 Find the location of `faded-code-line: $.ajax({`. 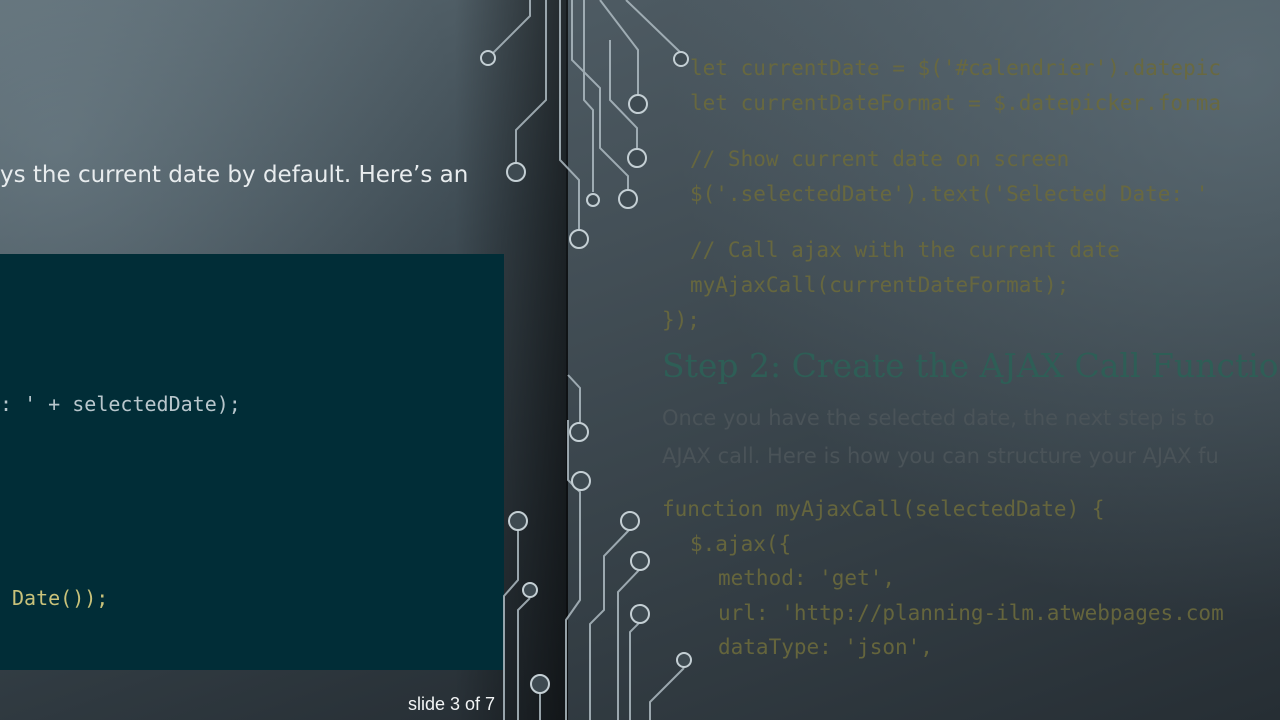

faded-code-line: $.ajax({ is located at coordinates (741, 544).